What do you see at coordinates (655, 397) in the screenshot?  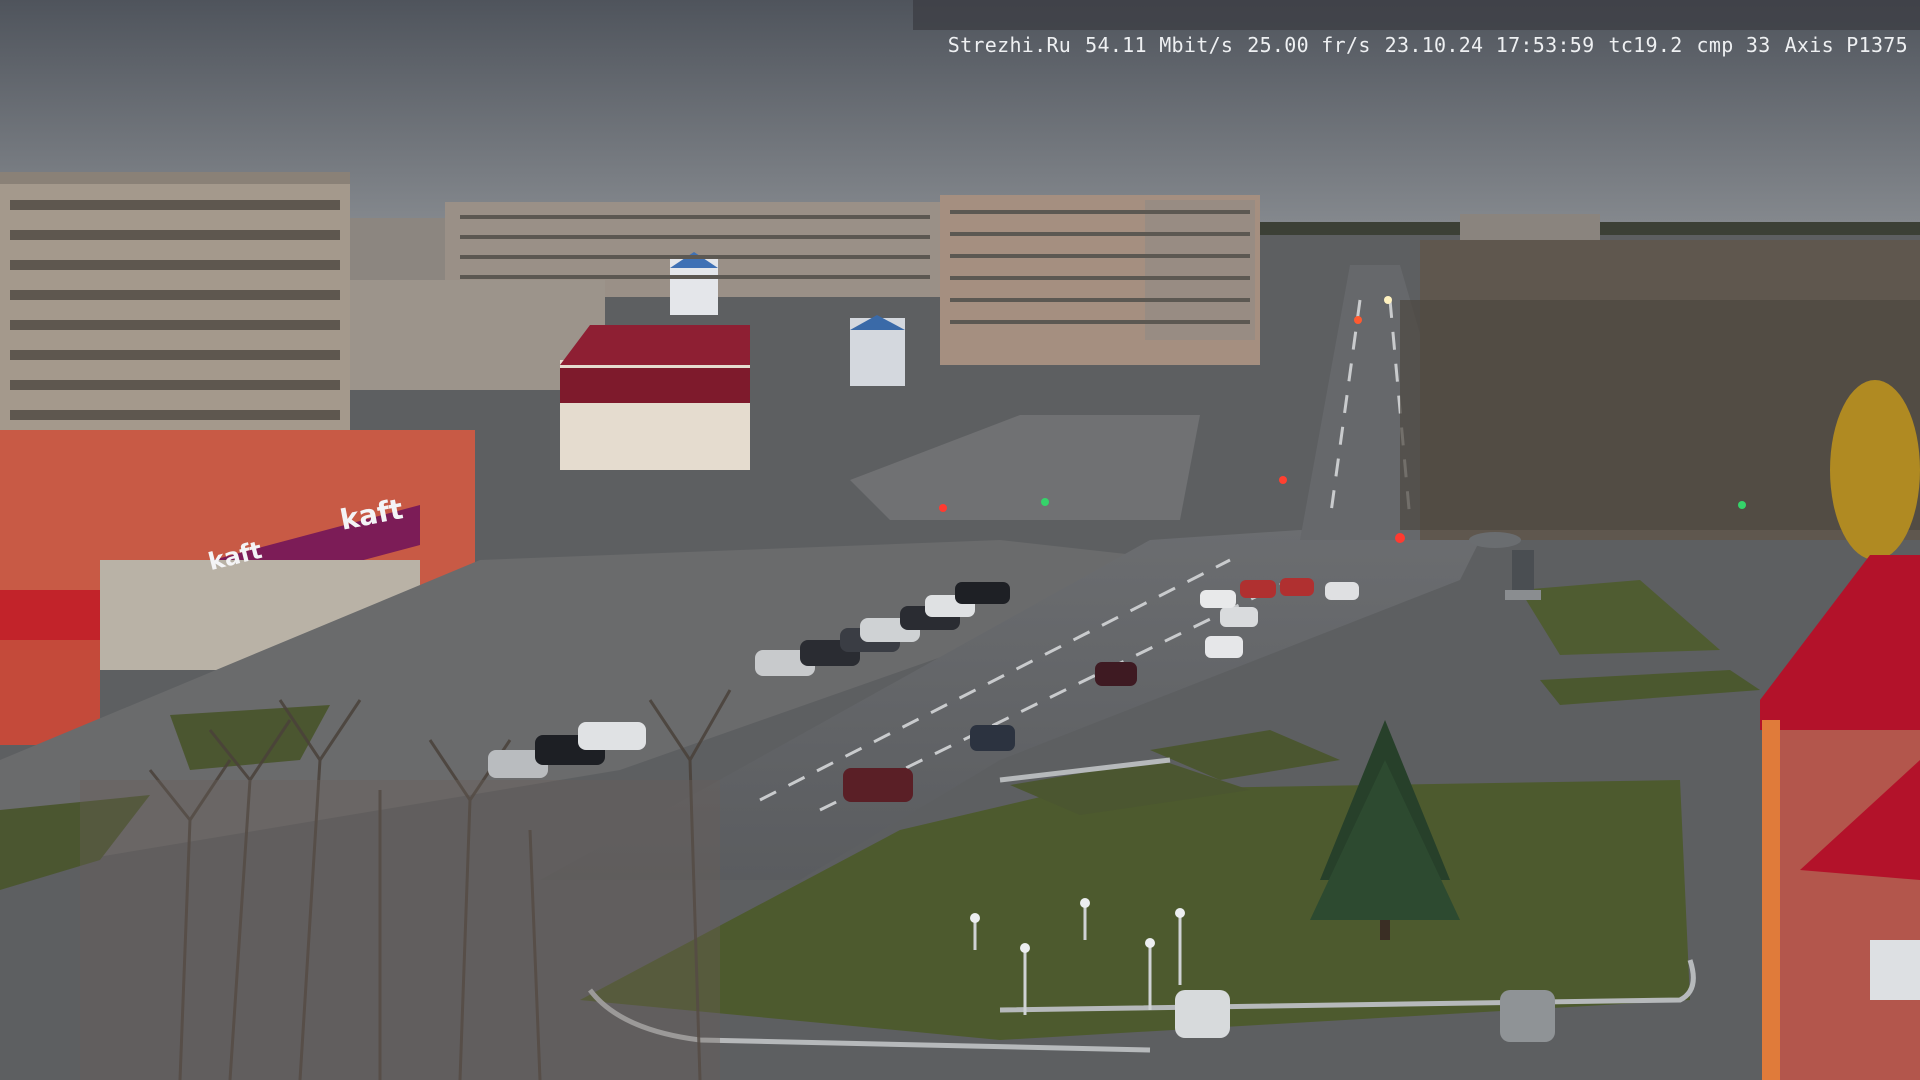 I see `red-roof-building` at bounding box center [655, 397].